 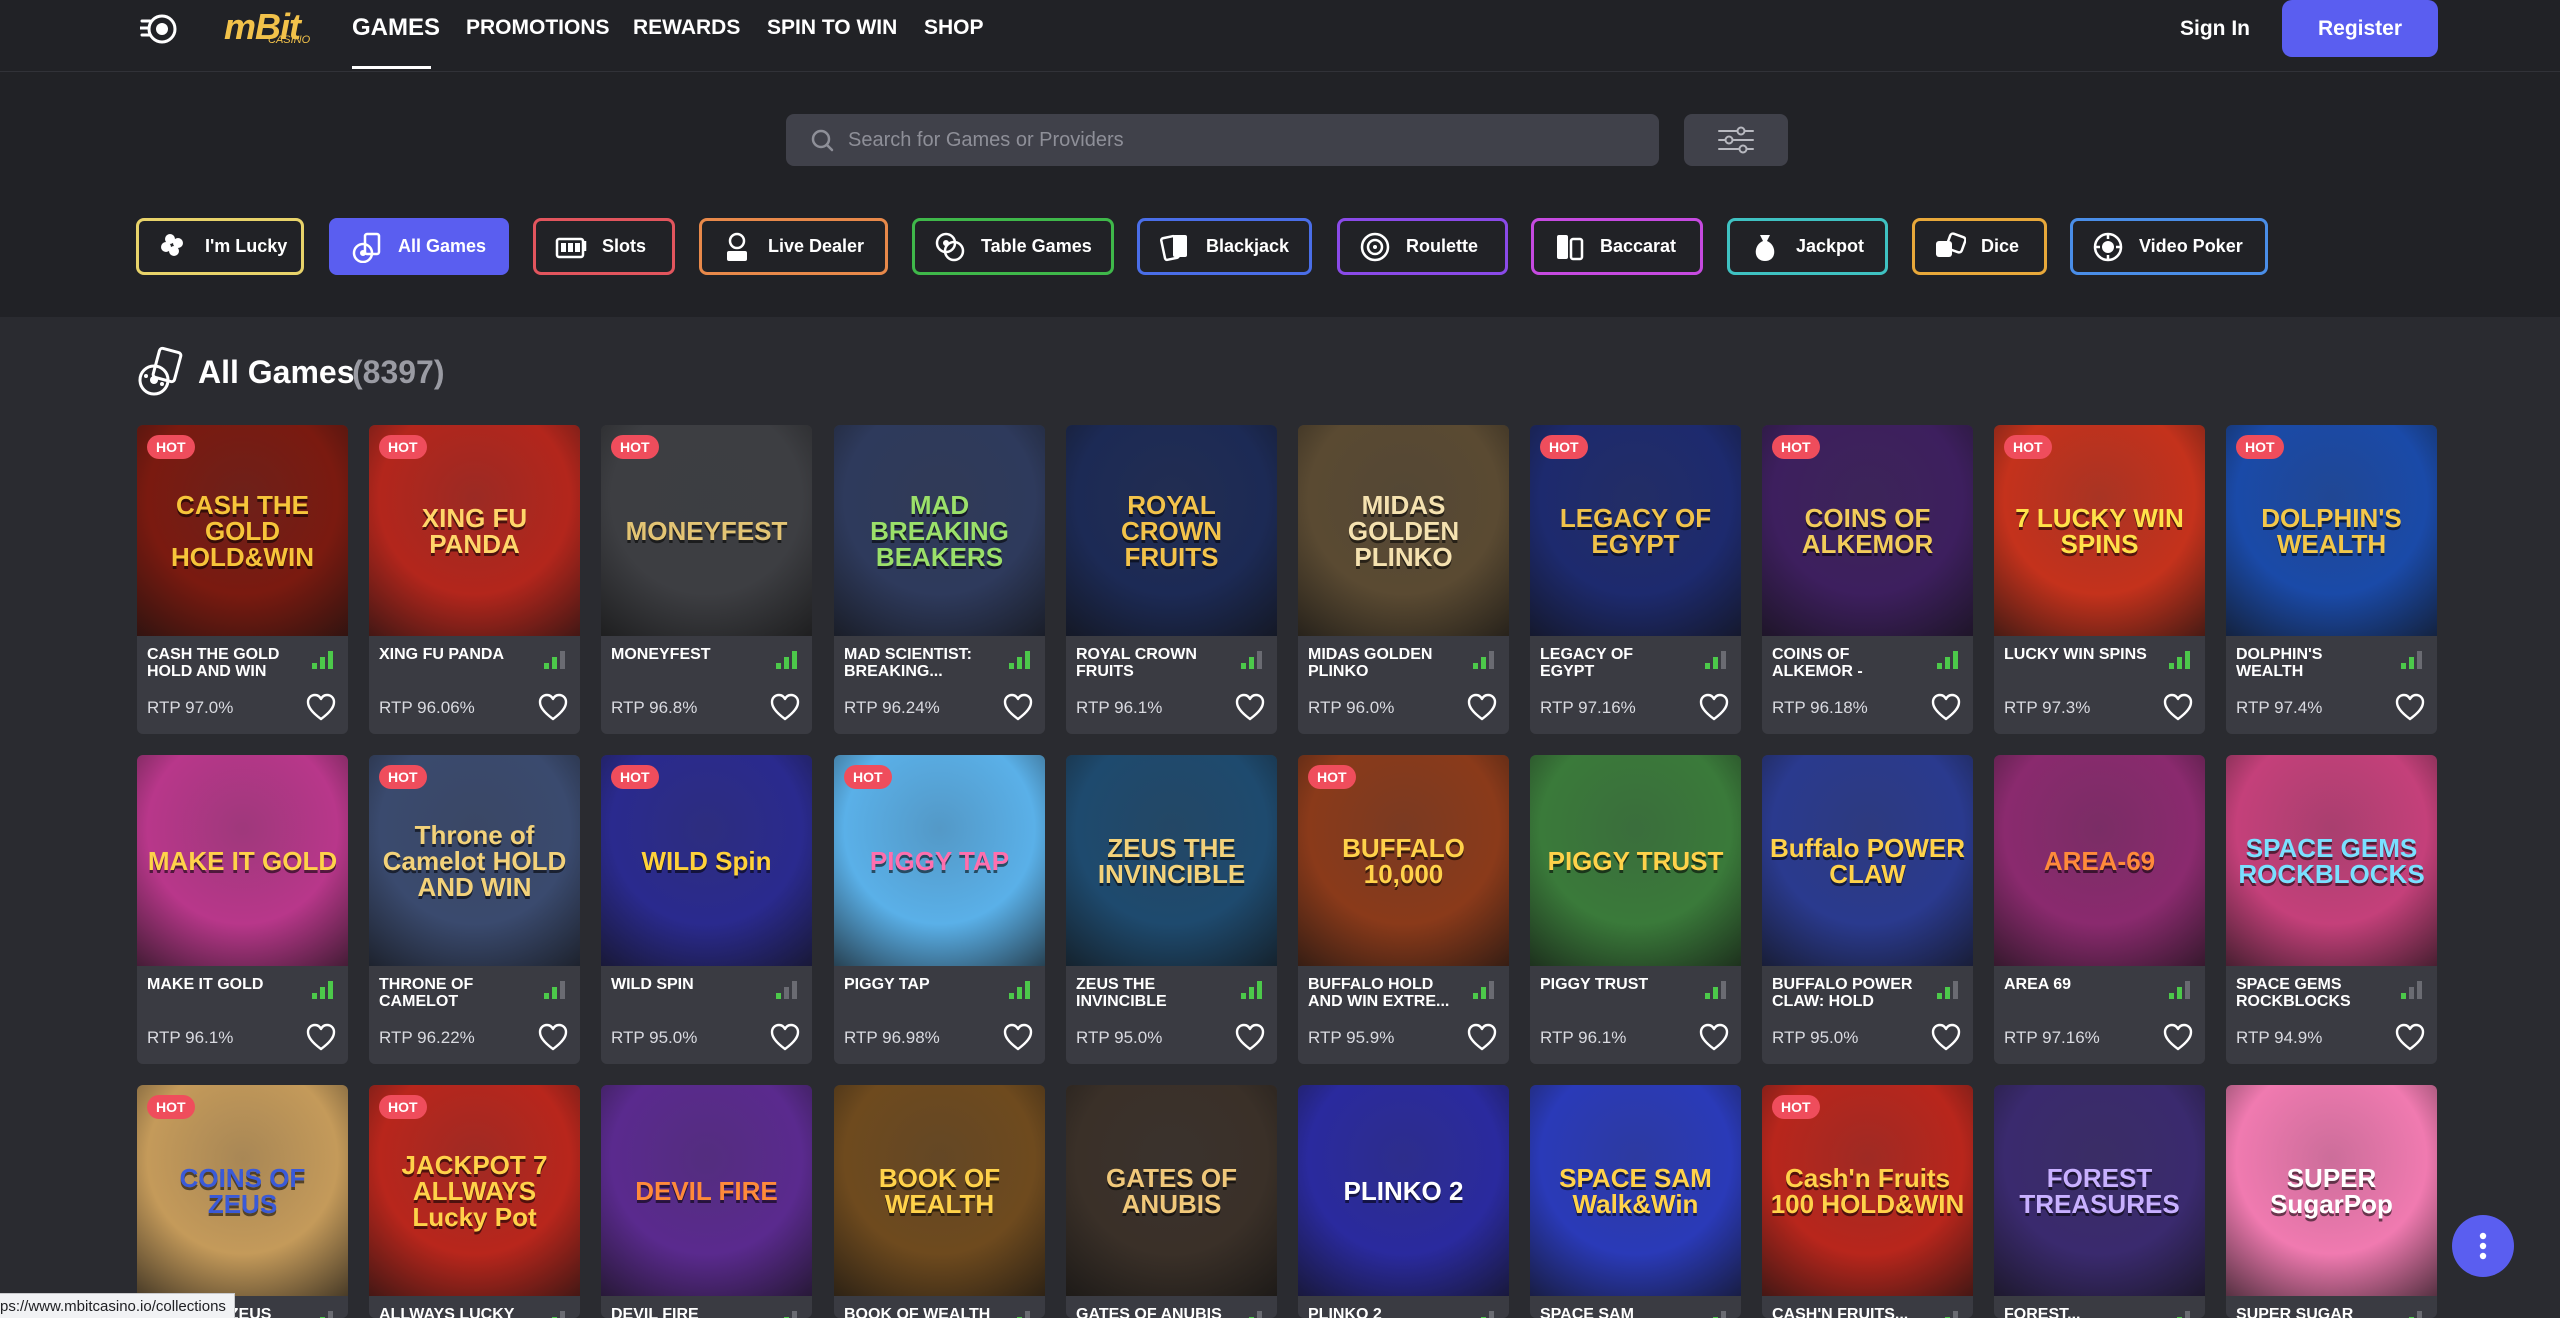 What do you see at coordinates (686, 28) in the screenshot?
I see `nav-rewards: REWARDS` at bounding box center [686, 28].